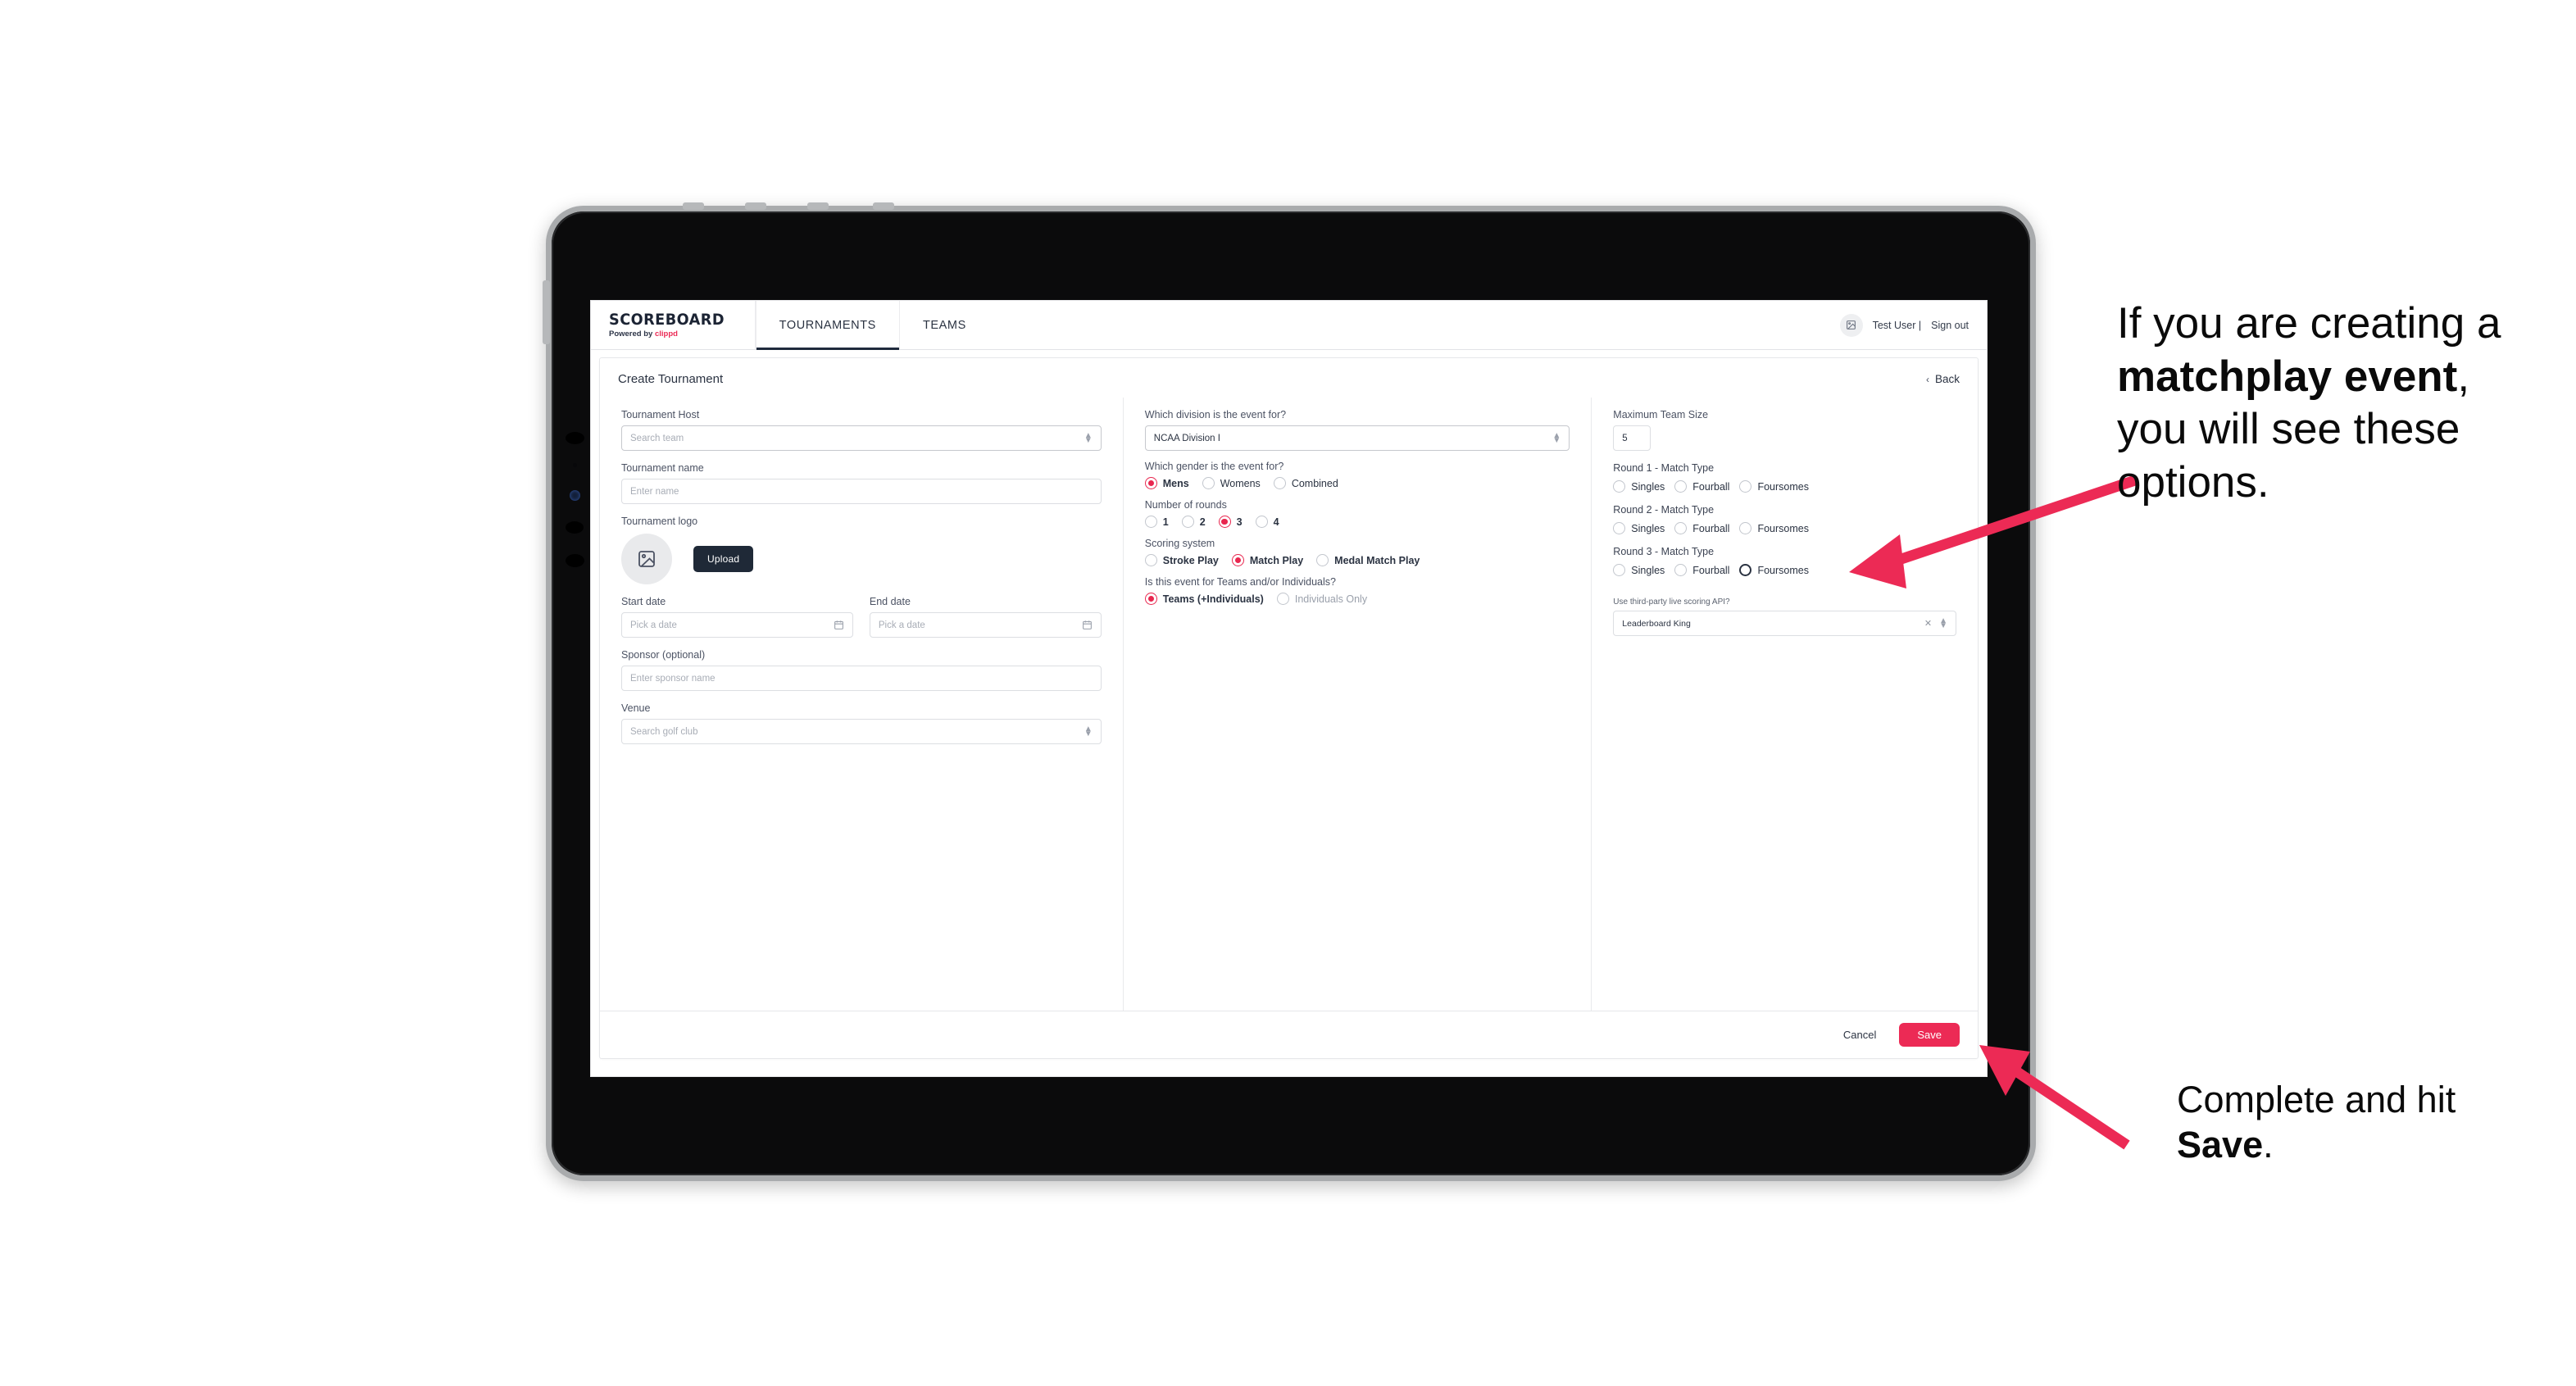 The height and width of the screenshot is (1386, 2576). What do you see at coordinates (654, 491) in the screenshot?
I see `tournament-name-placeholder: Enter name` at bounding box center [654, 491].